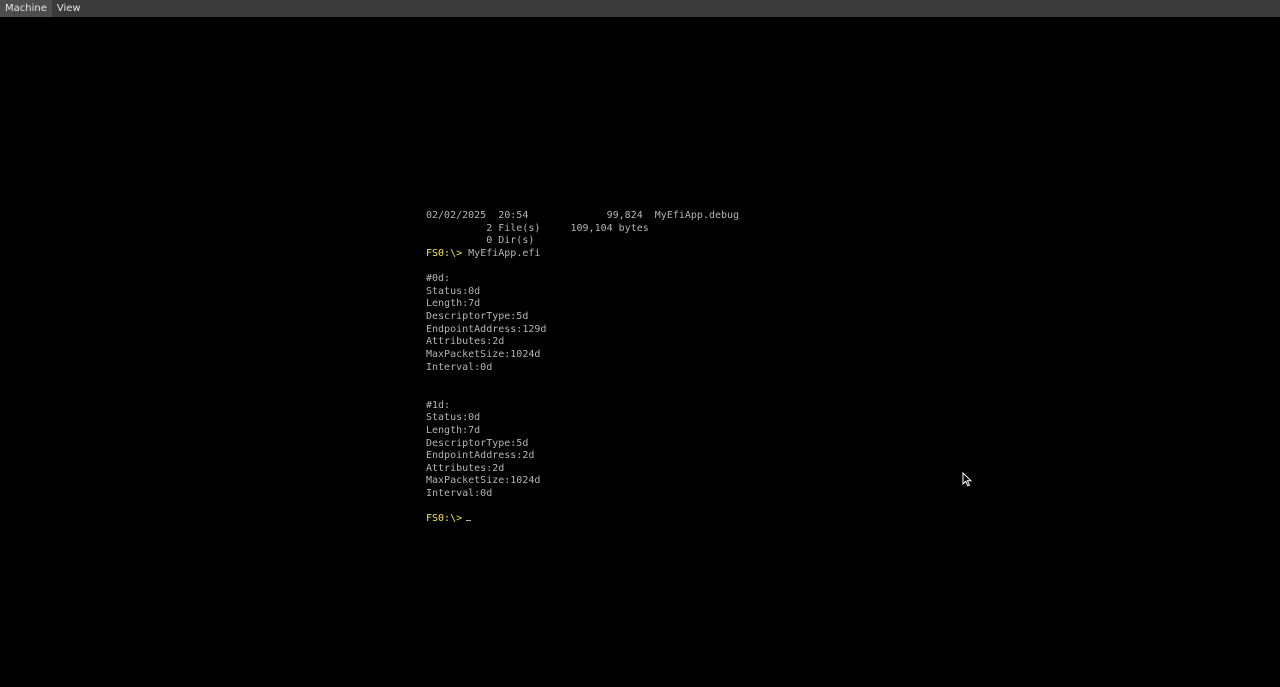  What do you see at coordinates (537, 228) in the screenshot?
I see `console-output: 2 File(s) 109,104 bytes` at bounding box center [537, 228].